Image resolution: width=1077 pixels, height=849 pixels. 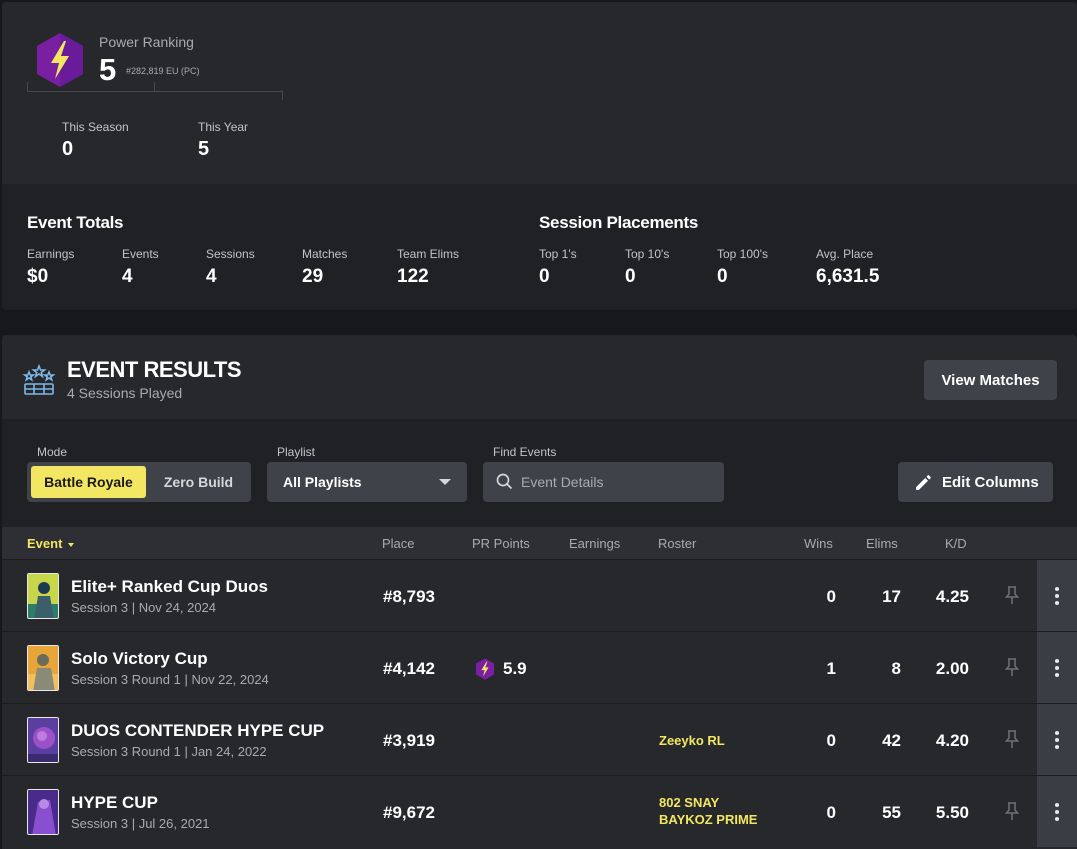 I want to click on stat-team-elims: Team Elims 122, so click(x=428, y=267).